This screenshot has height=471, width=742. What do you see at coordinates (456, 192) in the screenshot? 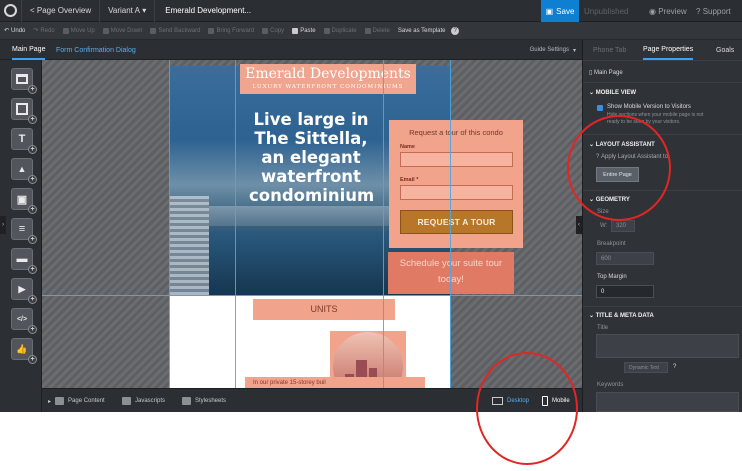
I see `email-field` at bounding box center [456, 192].